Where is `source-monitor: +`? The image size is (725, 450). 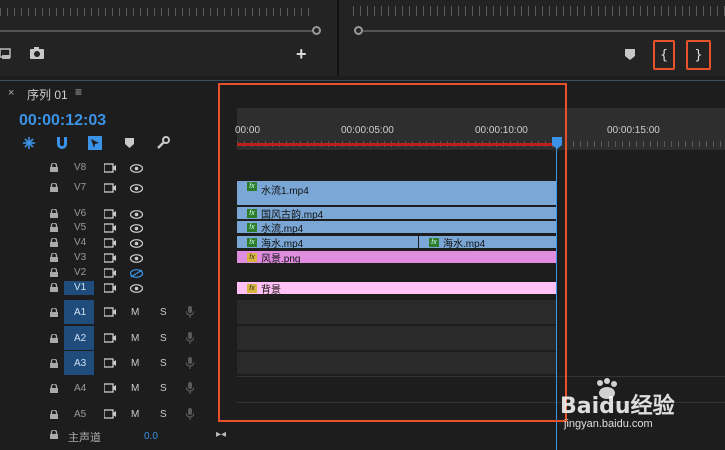
source-monitor: + is located at coordinates (168, 38).